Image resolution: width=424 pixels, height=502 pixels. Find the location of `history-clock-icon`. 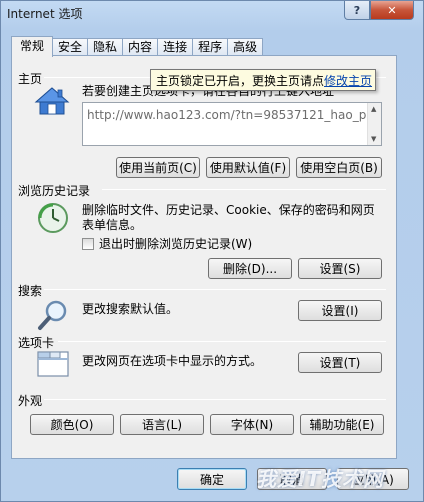

history-clock-icon is located at coordinates (53, 218).